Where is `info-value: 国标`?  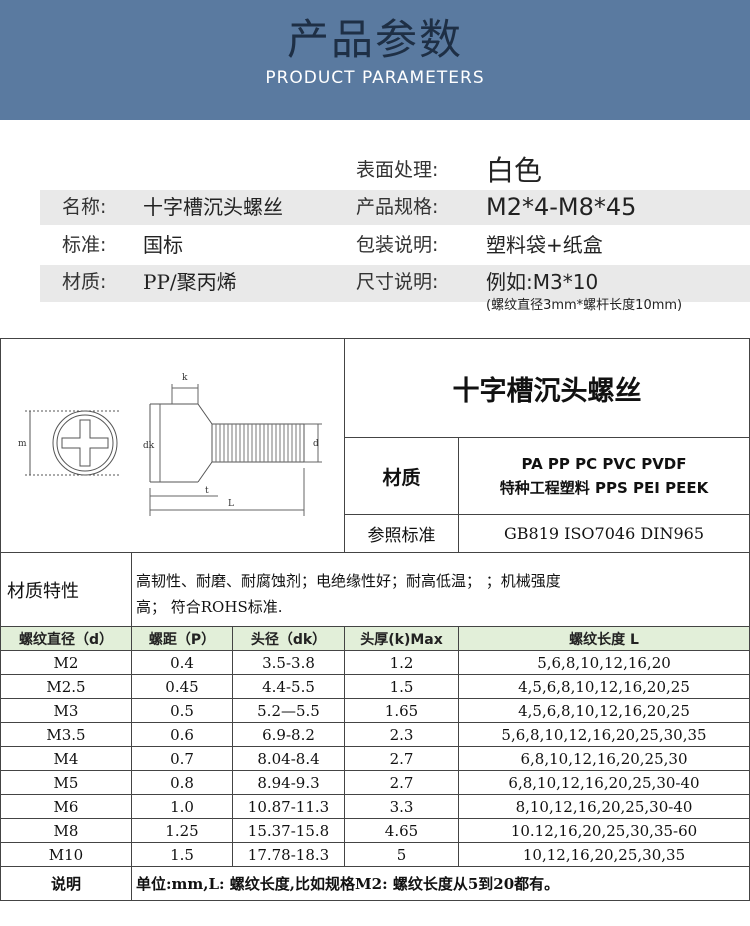 info-value: 国标 is located at coordinates (163, 245).